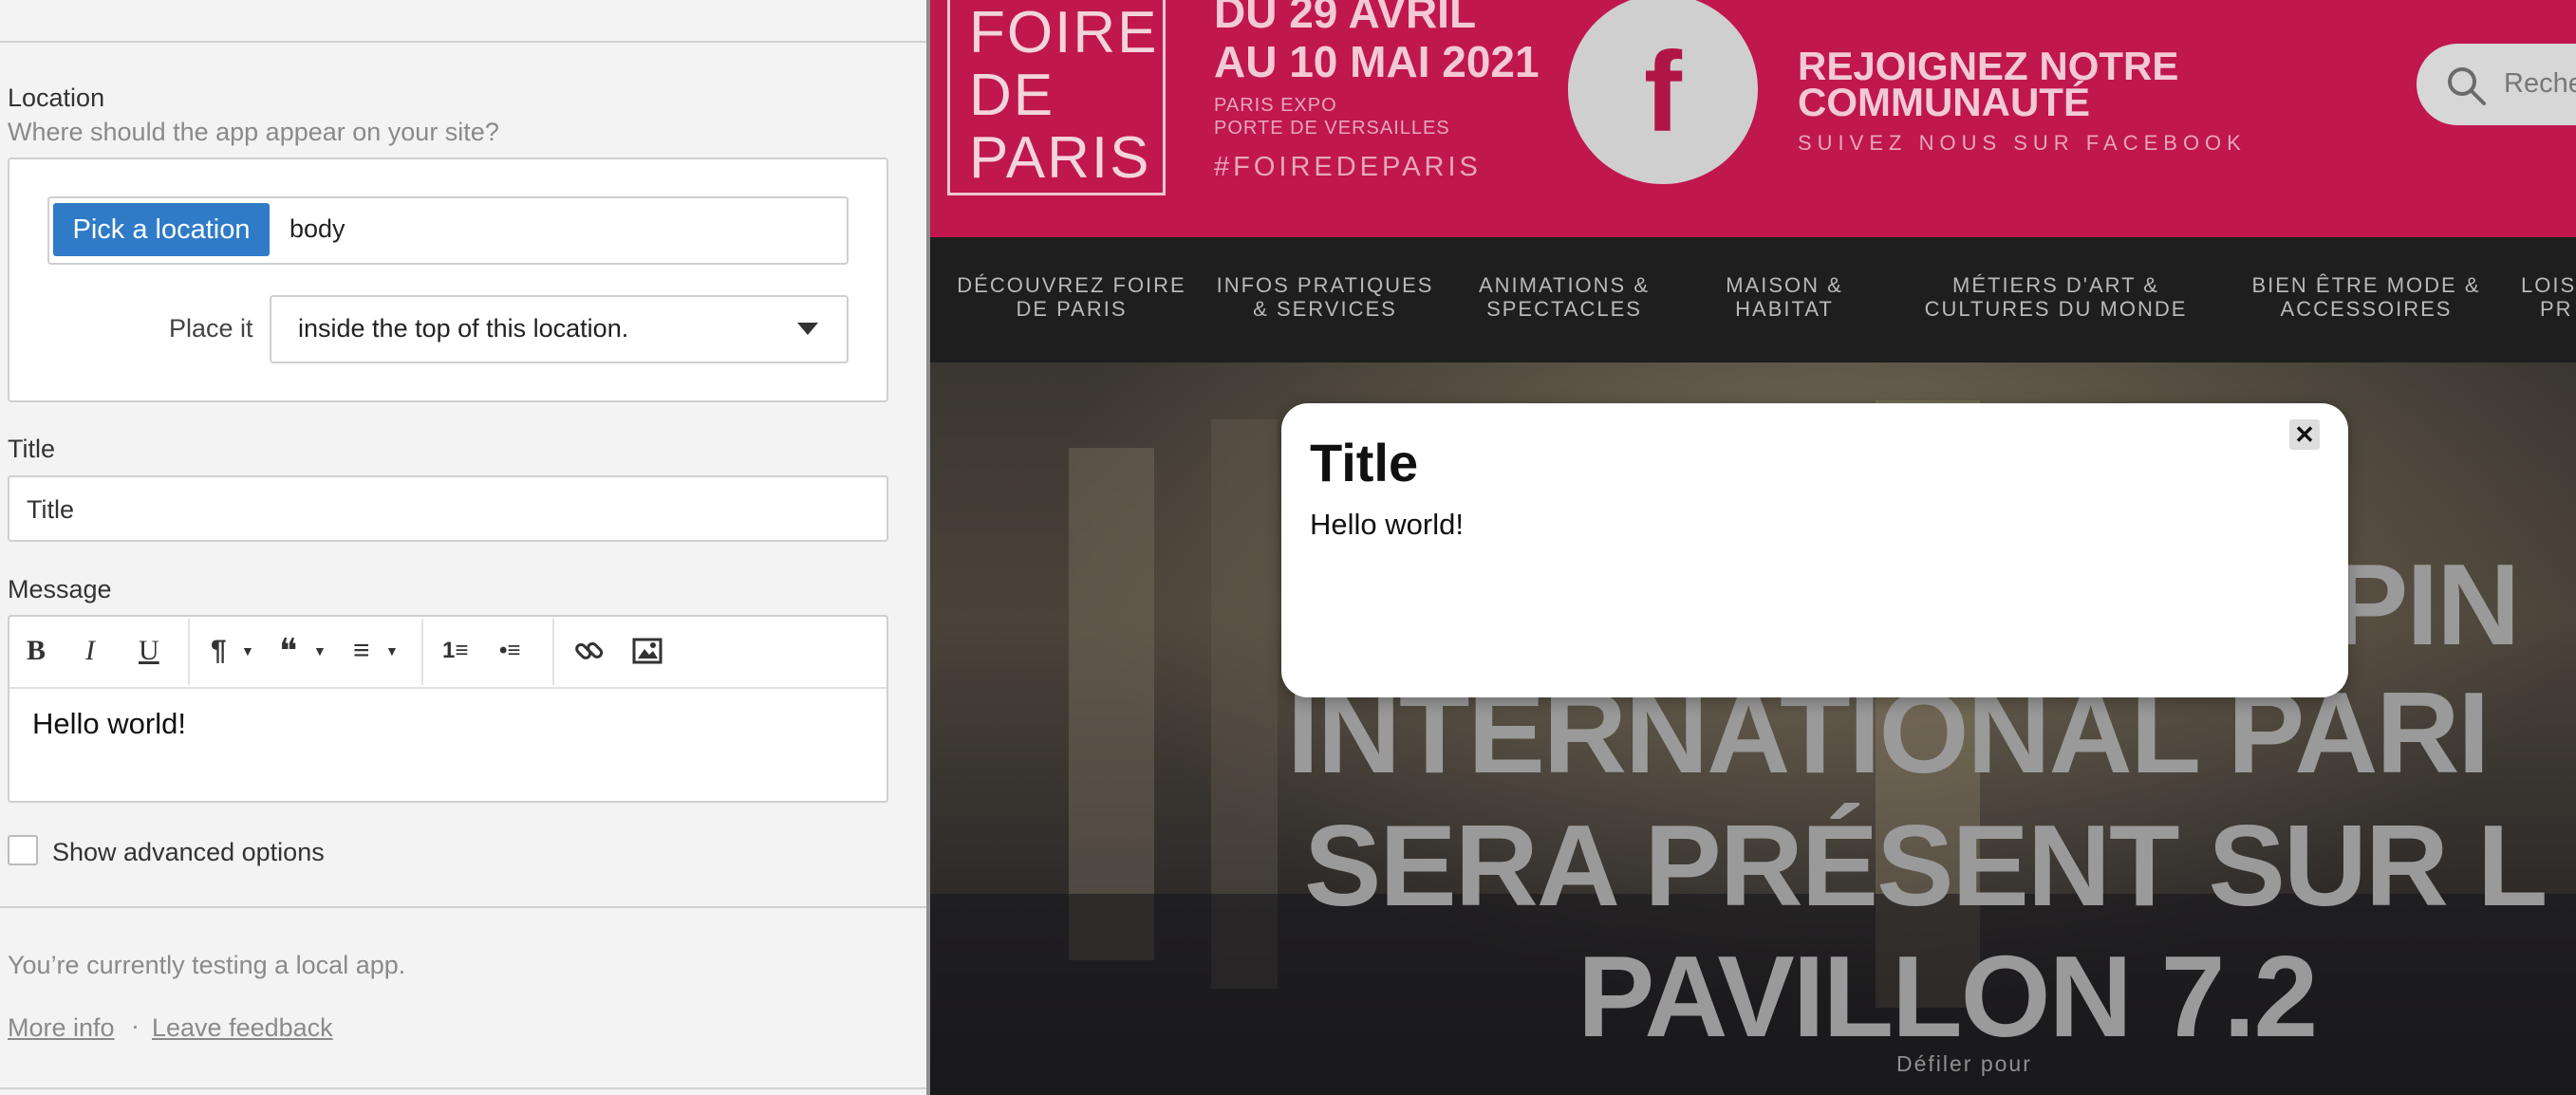  Describe the element at coordinates (2366, 285) in the screenshot. I see `nav-line: BIEN ÊTRE MODE &` at that location.